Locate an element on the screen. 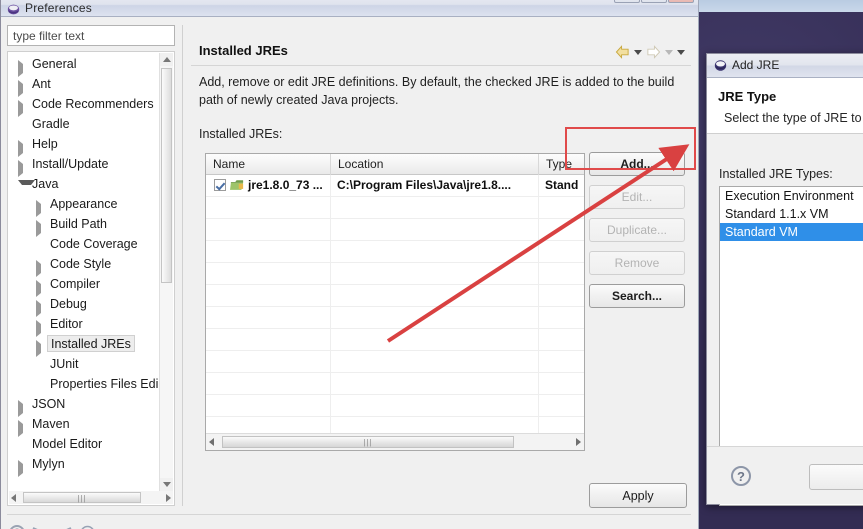 This screenshot has width=863, height=529. row-checkbox is located at coordinates (220, 185).